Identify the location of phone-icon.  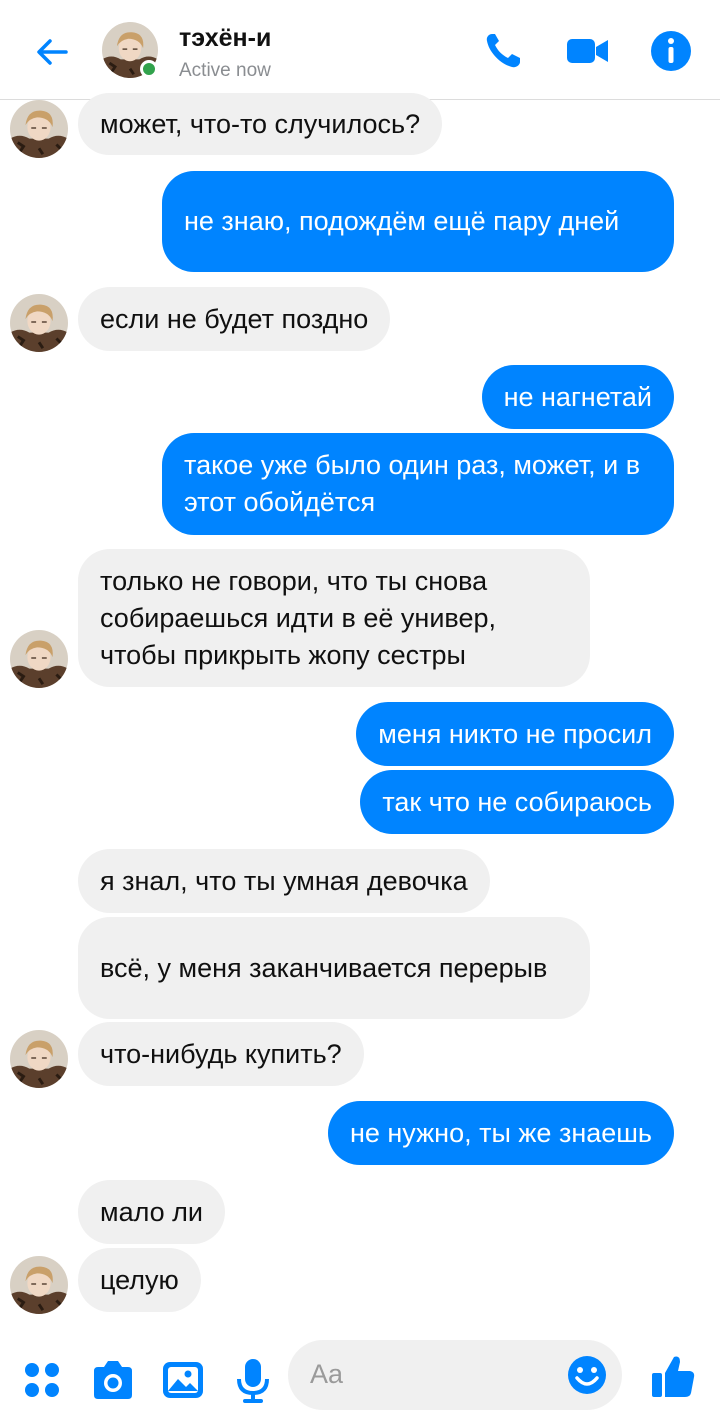
(503, 51).